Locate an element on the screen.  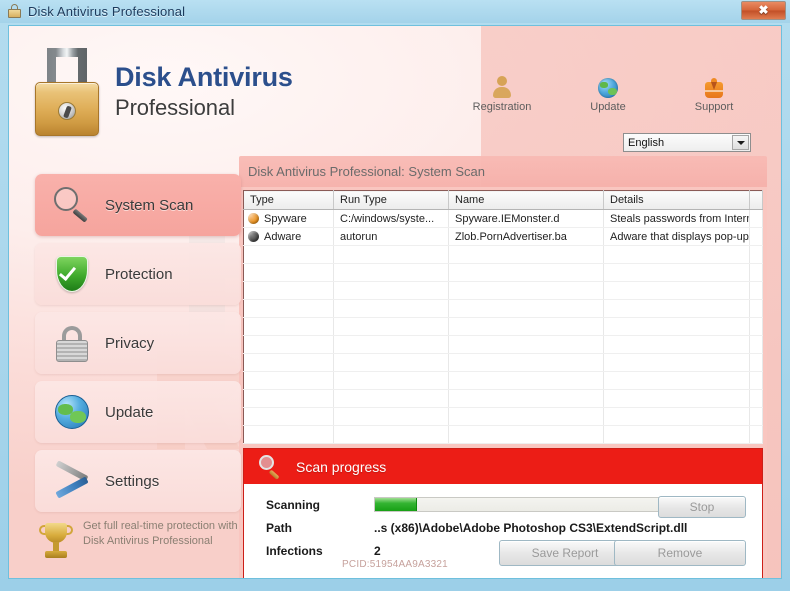
sidebar-item-protection: Protection is located at coordinates (138, 274).